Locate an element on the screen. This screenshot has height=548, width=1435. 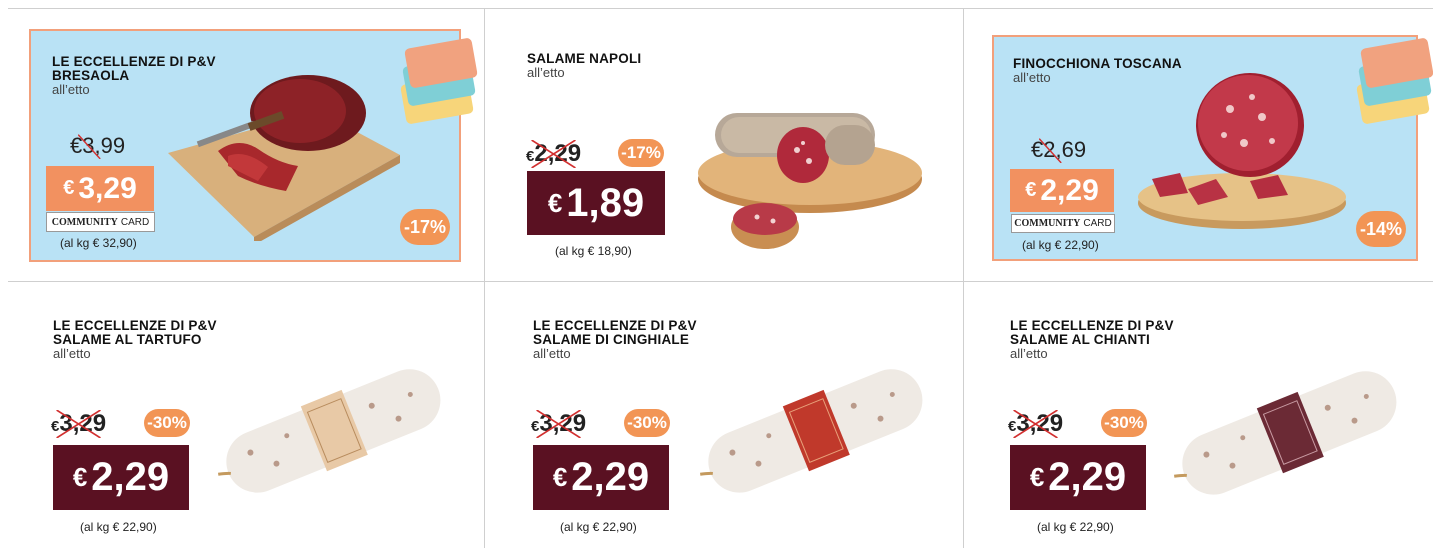
discount-badge: -14% is located at coordinates (1381, 229).